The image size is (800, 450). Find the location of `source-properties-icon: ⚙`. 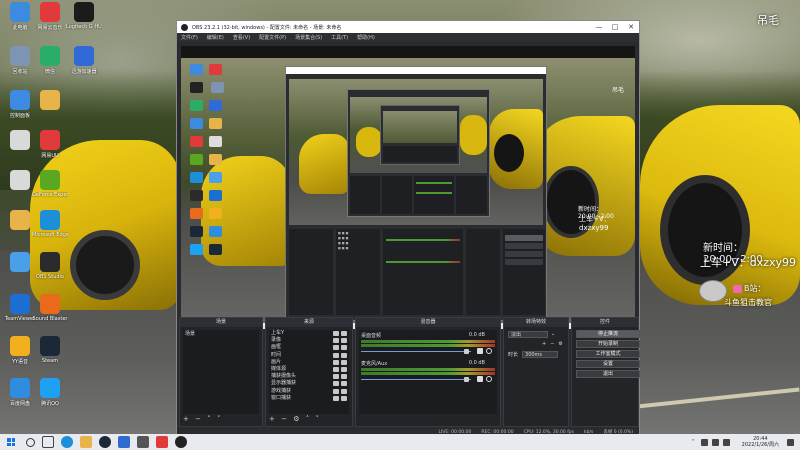

source-properties-icon: ⚙ is located at coordinates (296, 419).